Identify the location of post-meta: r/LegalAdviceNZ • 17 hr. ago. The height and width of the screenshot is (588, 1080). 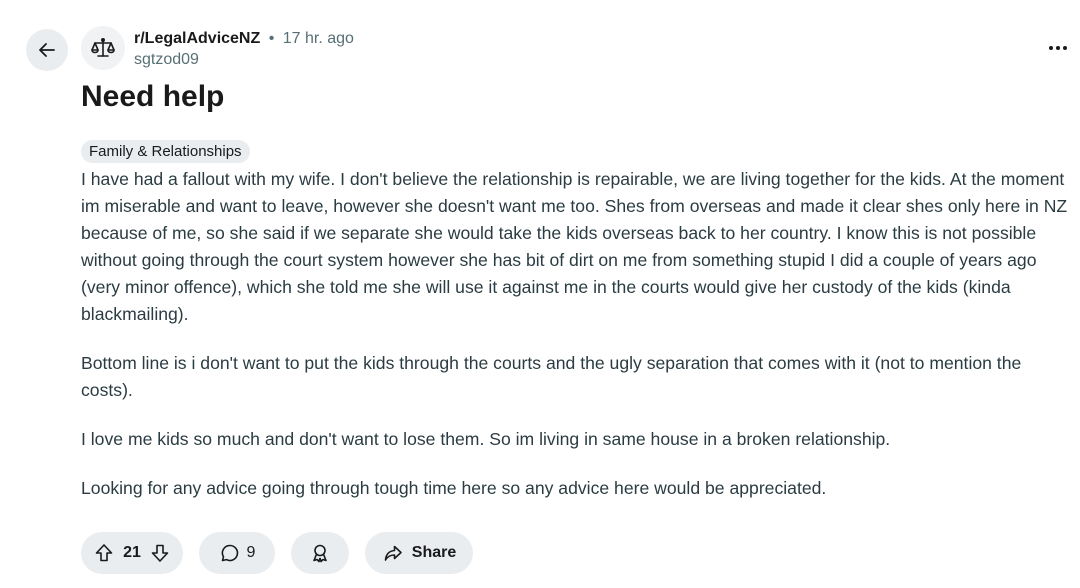
(244, 39).